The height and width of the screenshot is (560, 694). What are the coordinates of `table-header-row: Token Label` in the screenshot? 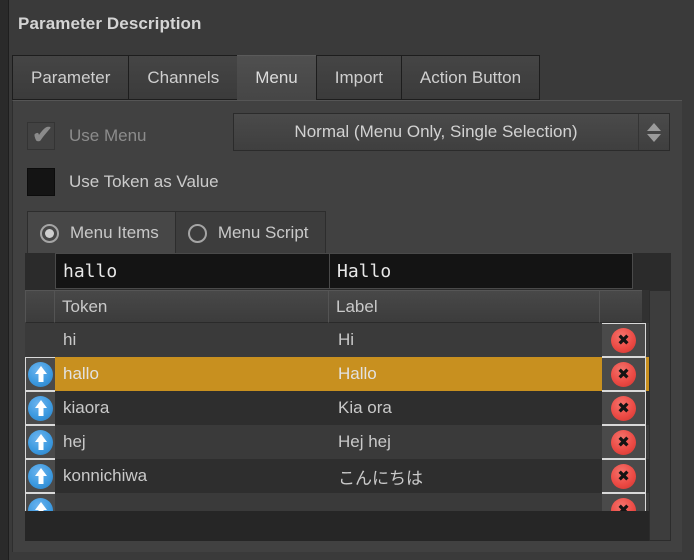 It's located at (345, 306).